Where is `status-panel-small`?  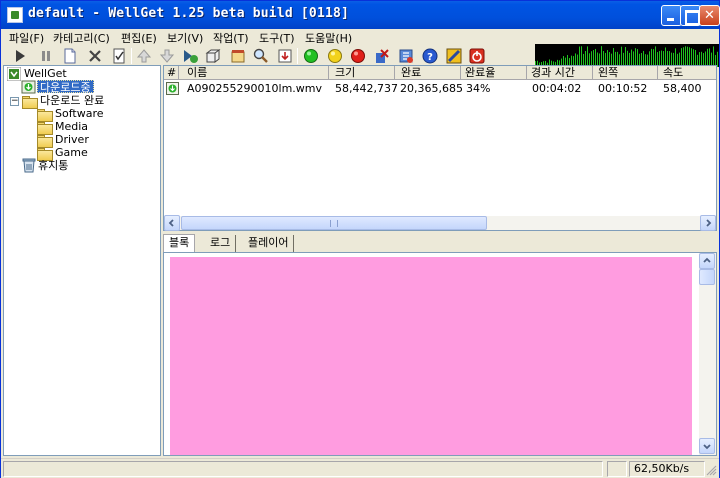 status-panel-small is located at coordinates (617, 469).